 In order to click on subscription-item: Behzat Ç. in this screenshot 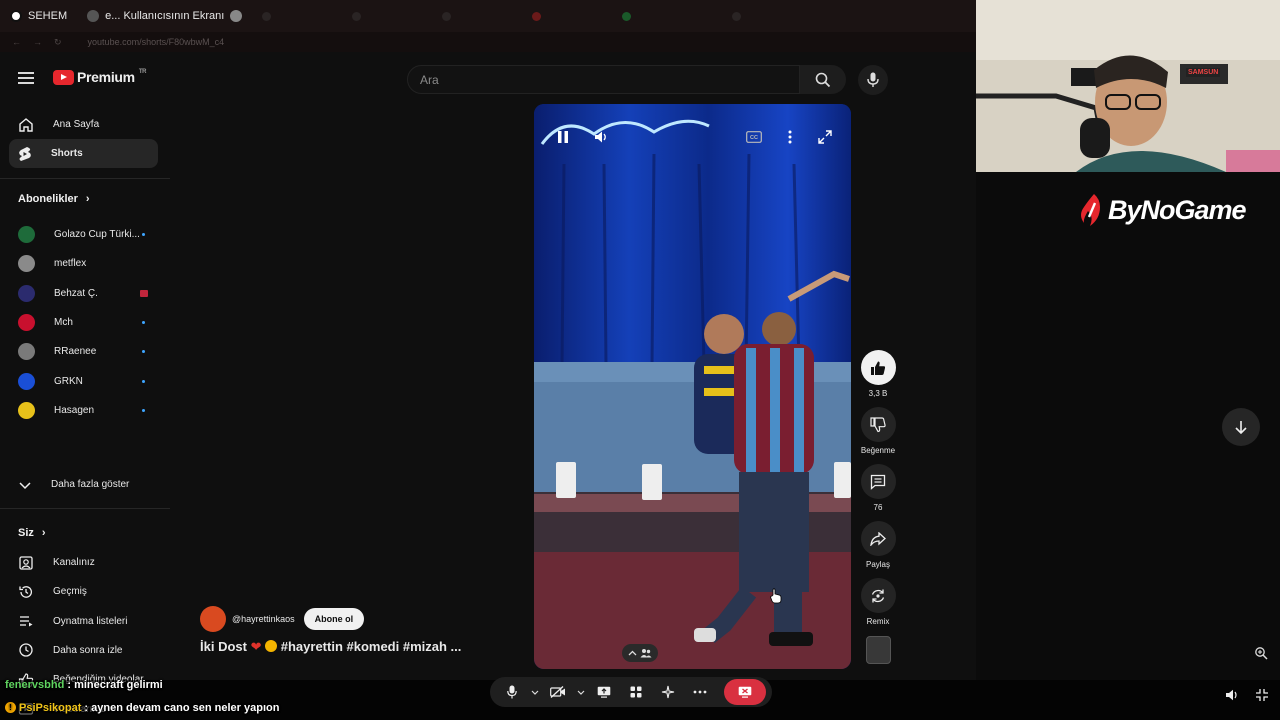, I will do `click(83, 293)`.